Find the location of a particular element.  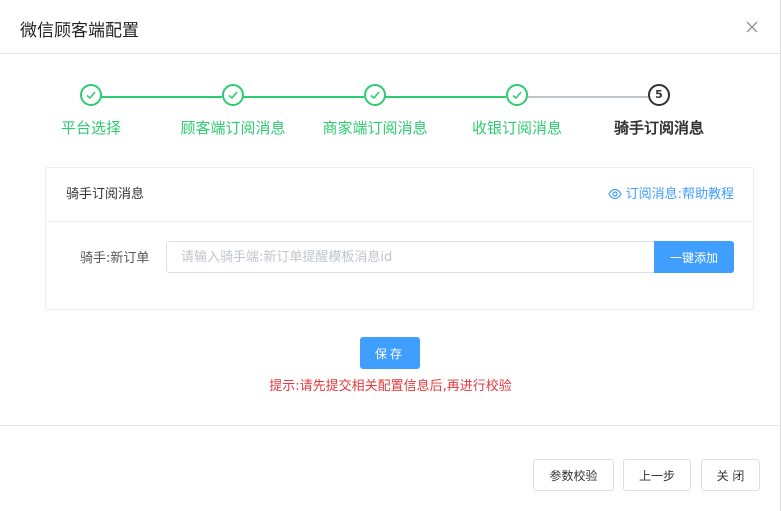

step-2-label: 顾客端订阅消息 is located at coordinates (233, 128).